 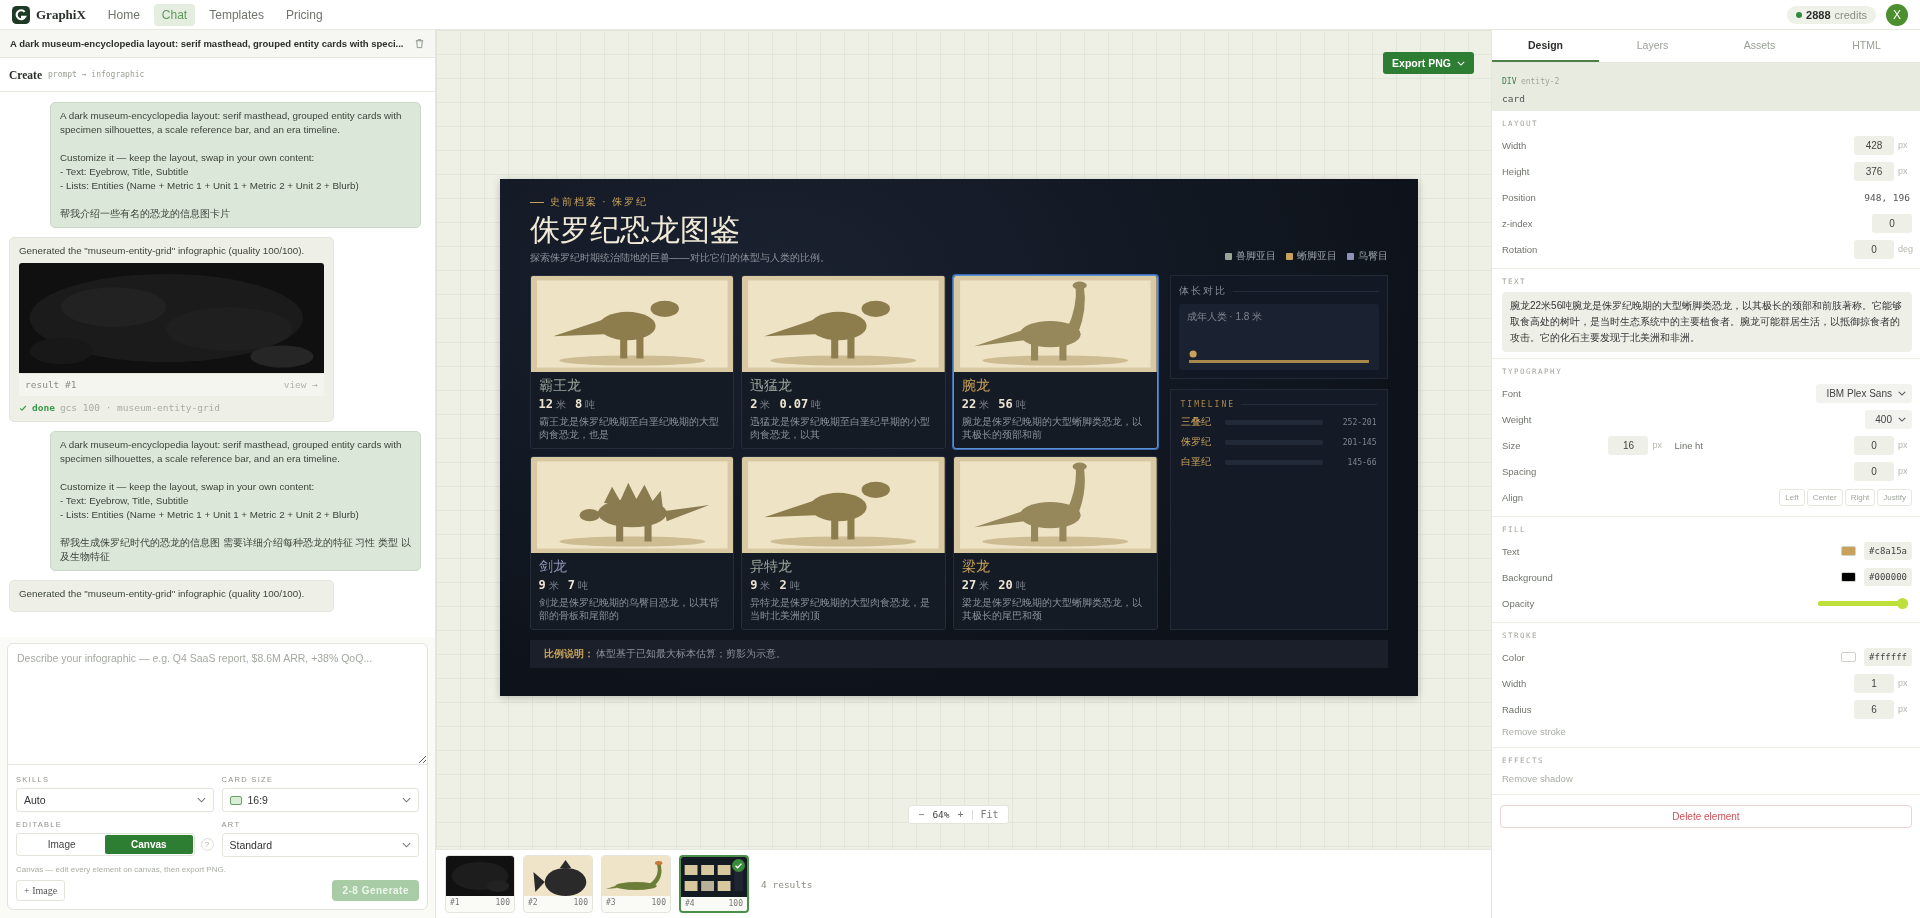 I want to click on property-label: Position, so click(x=1519, y=197).